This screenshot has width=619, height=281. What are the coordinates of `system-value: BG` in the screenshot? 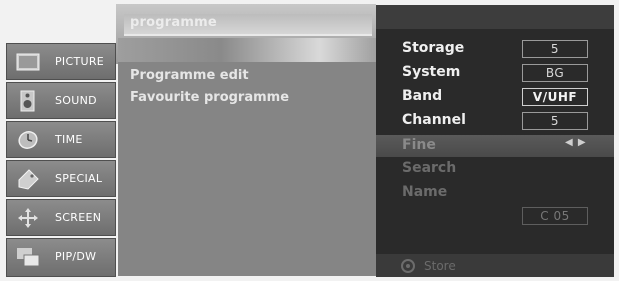 It's located at (555, 73).